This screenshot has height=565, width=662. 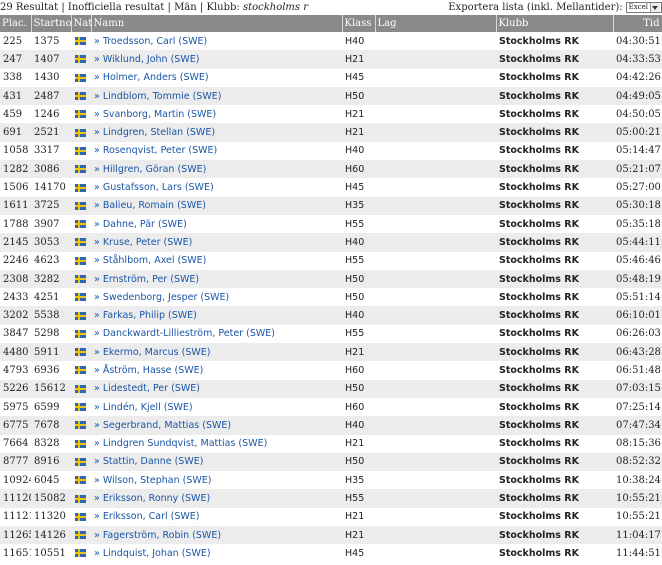 What do you see at coordinates (148, 370) in the screenshot?
I see `runner-name-link: » Åström, Hasse (SWE)` at bounding box center [148, 370].